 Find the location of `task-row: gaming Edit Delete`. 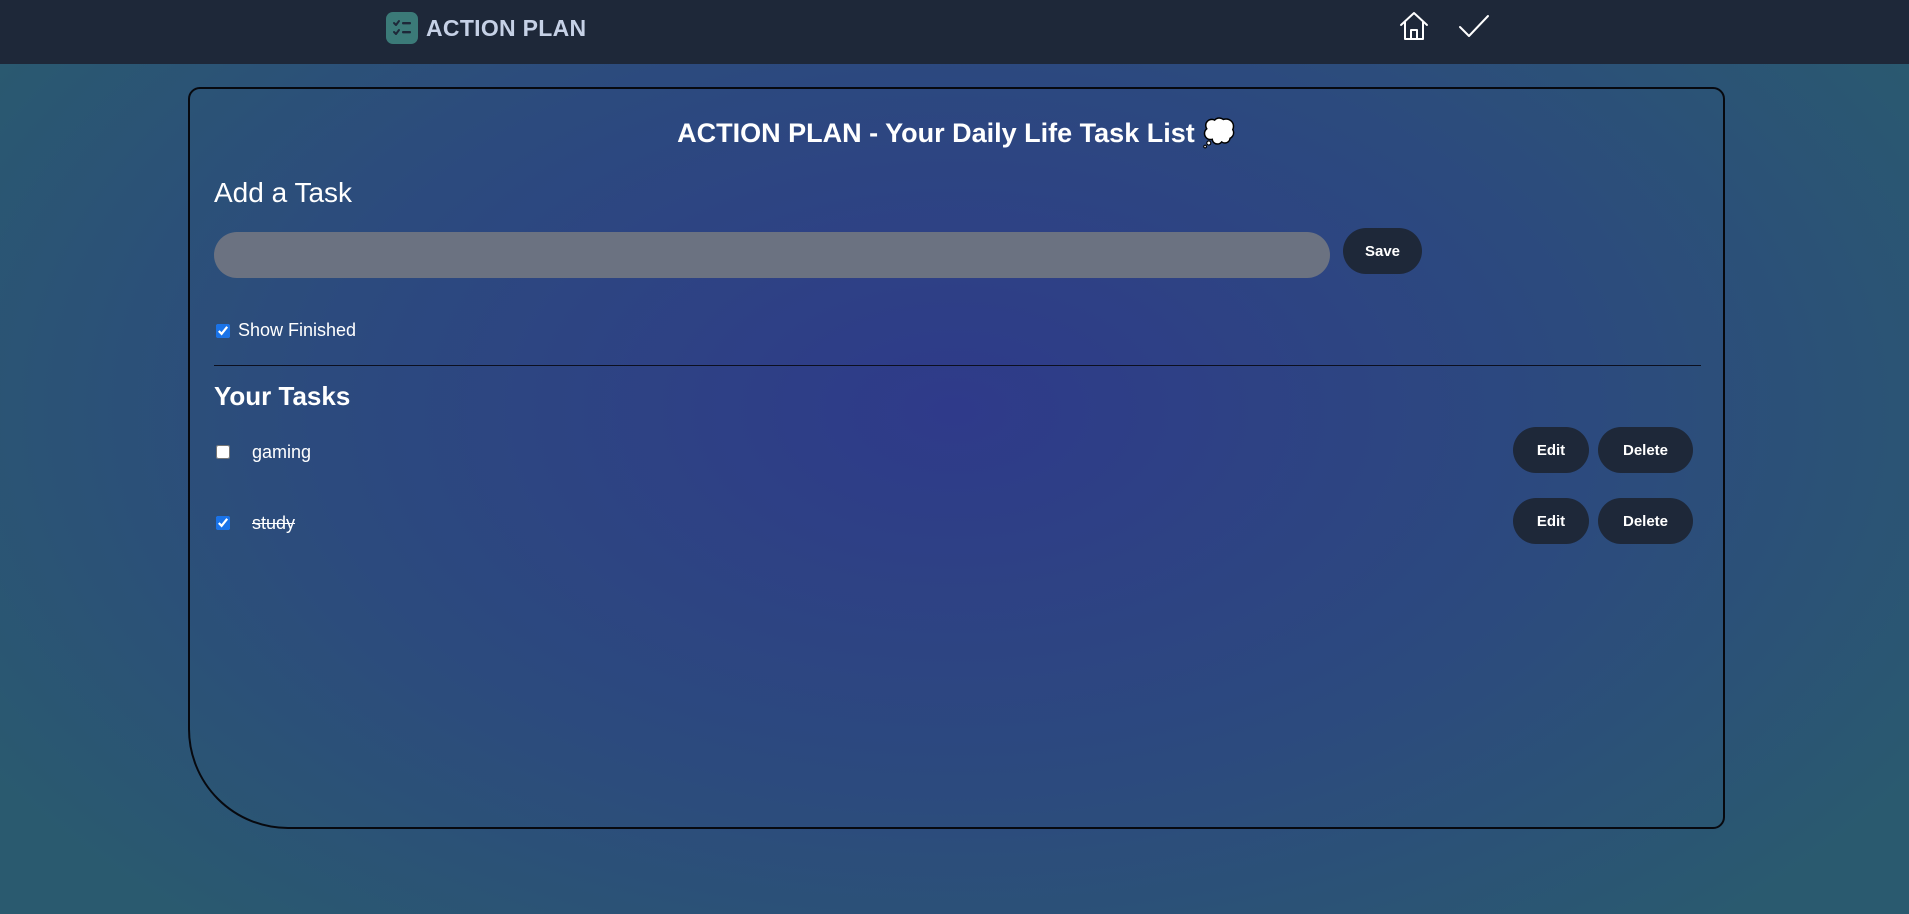

task-row: gaming Edit Delete is located at coordinates (956, 452).